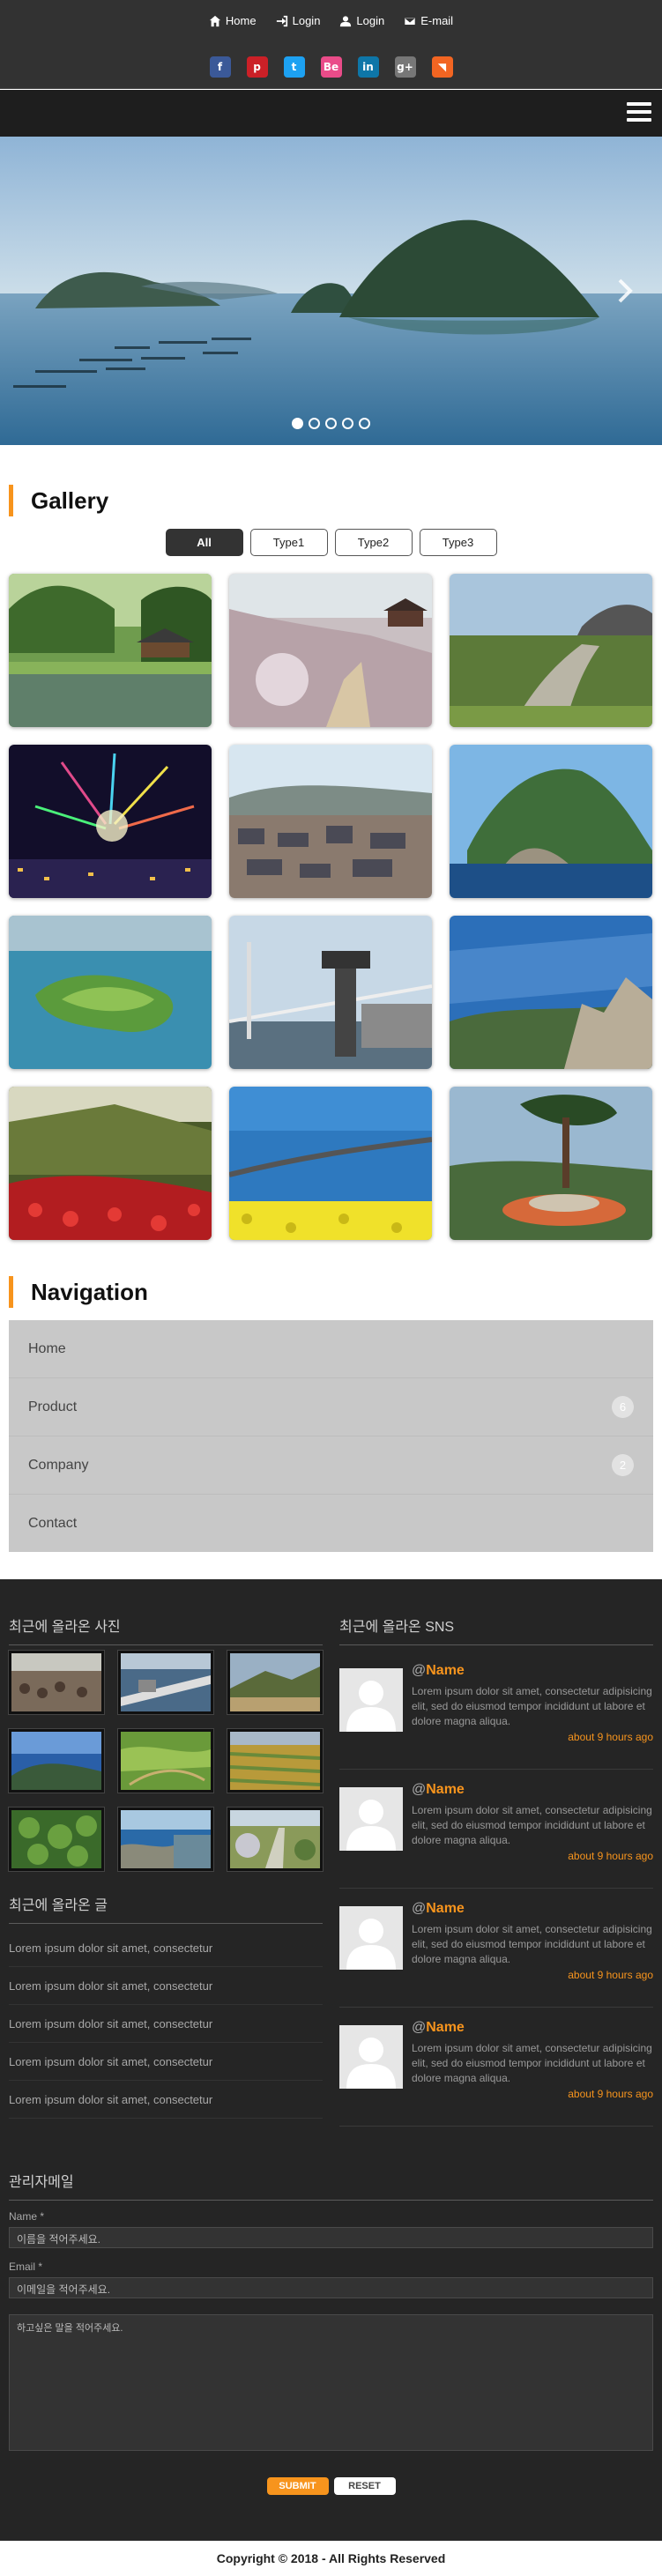 This screenshot has width=662, height=2576. I want to click on heading-accent-bar, so click(11, 500).